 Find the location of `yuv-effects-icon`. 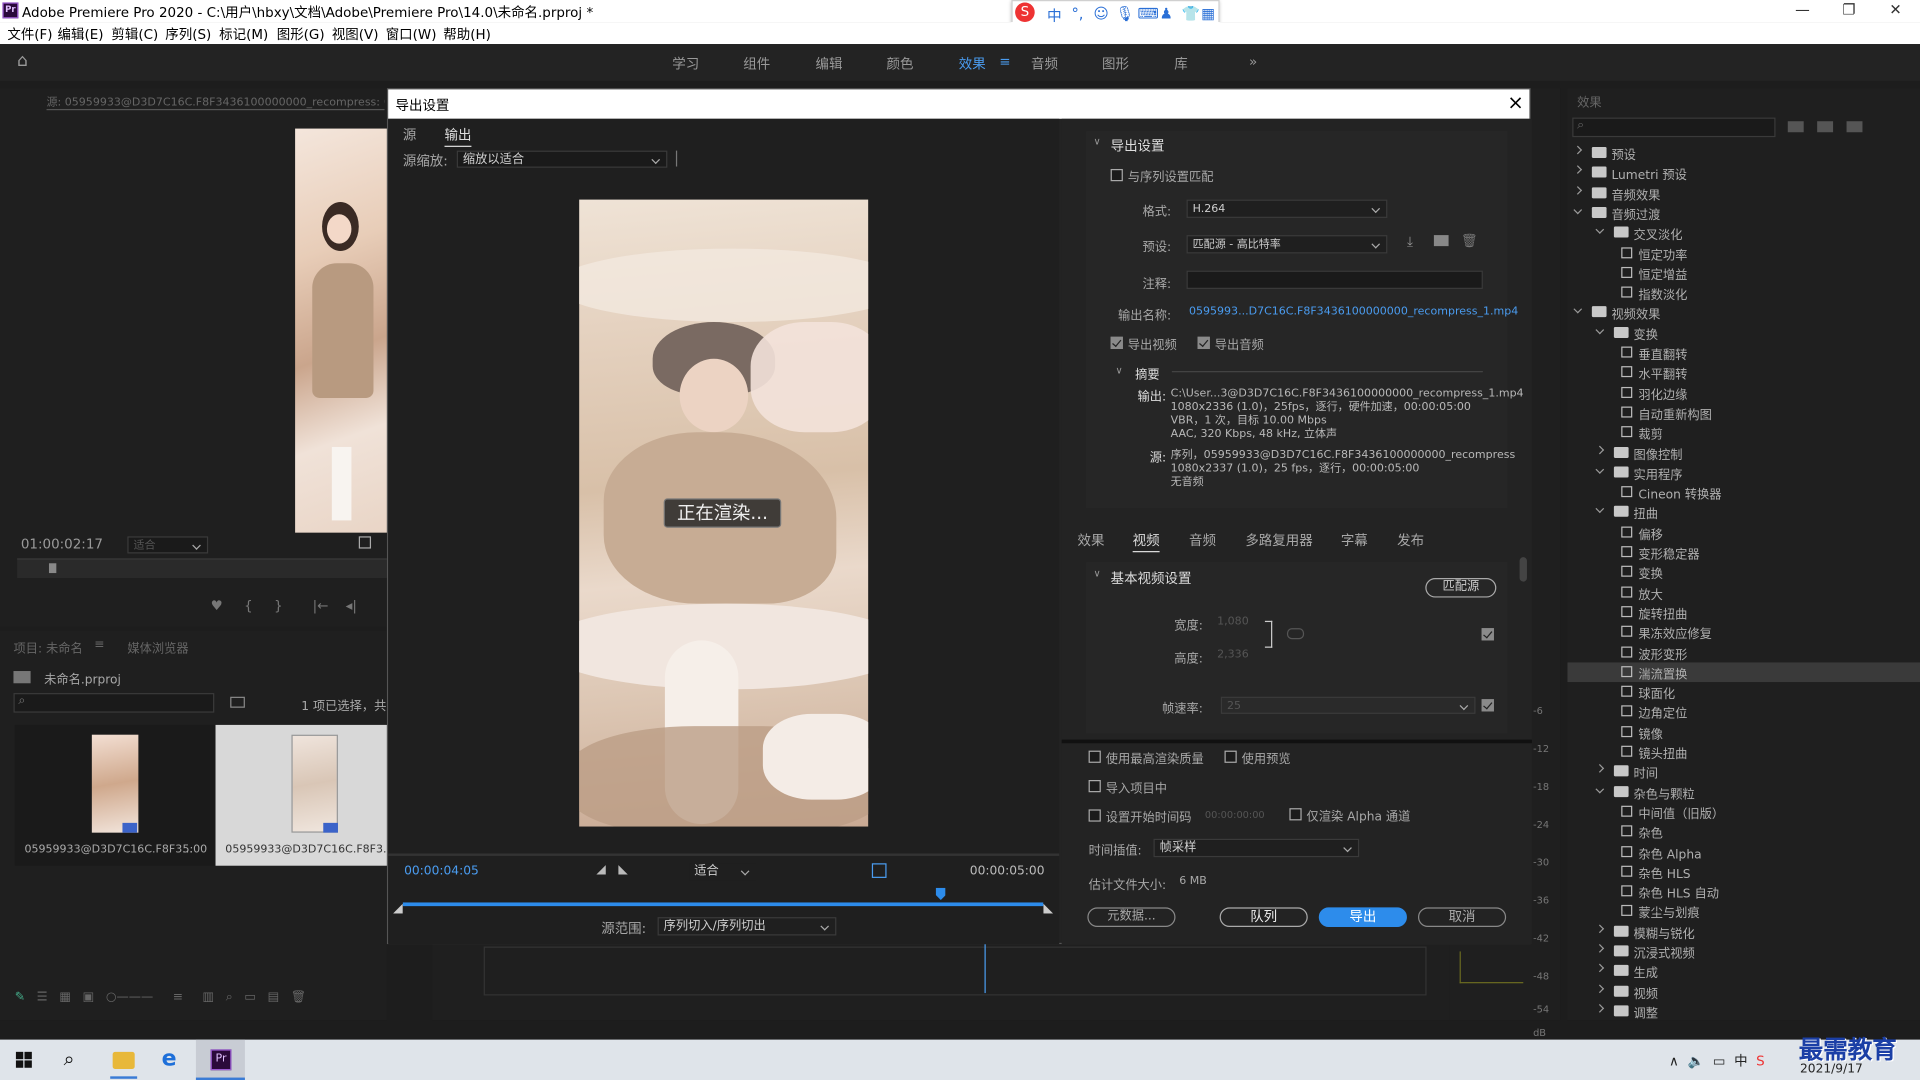

yuv-effects-icon is located at coordinates (1854, 127).